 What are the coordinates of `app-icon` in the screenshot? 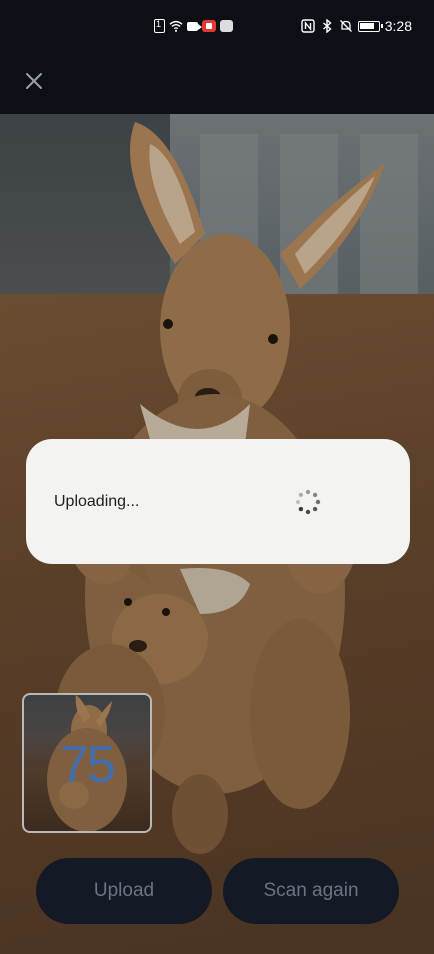 It's located at (226, 26).